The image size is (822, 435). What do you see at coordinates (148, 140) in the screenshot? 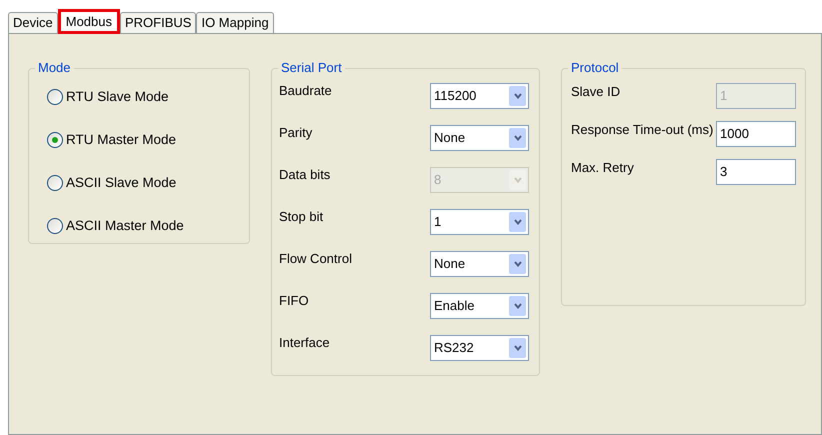
I see `radio-button: RTU Master Mode` at bounding box center [148, 140].